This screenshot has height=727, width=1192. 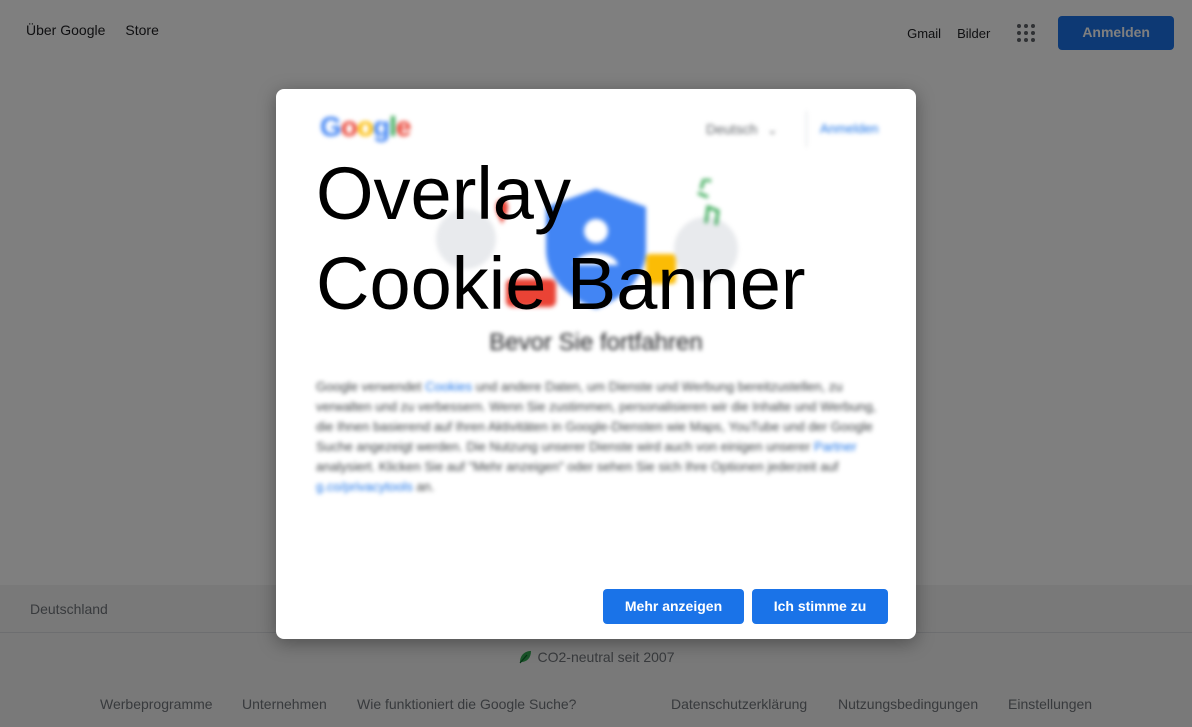 I want to click on dialog-signin-link: Anmelden, so click(x=849, y=128).